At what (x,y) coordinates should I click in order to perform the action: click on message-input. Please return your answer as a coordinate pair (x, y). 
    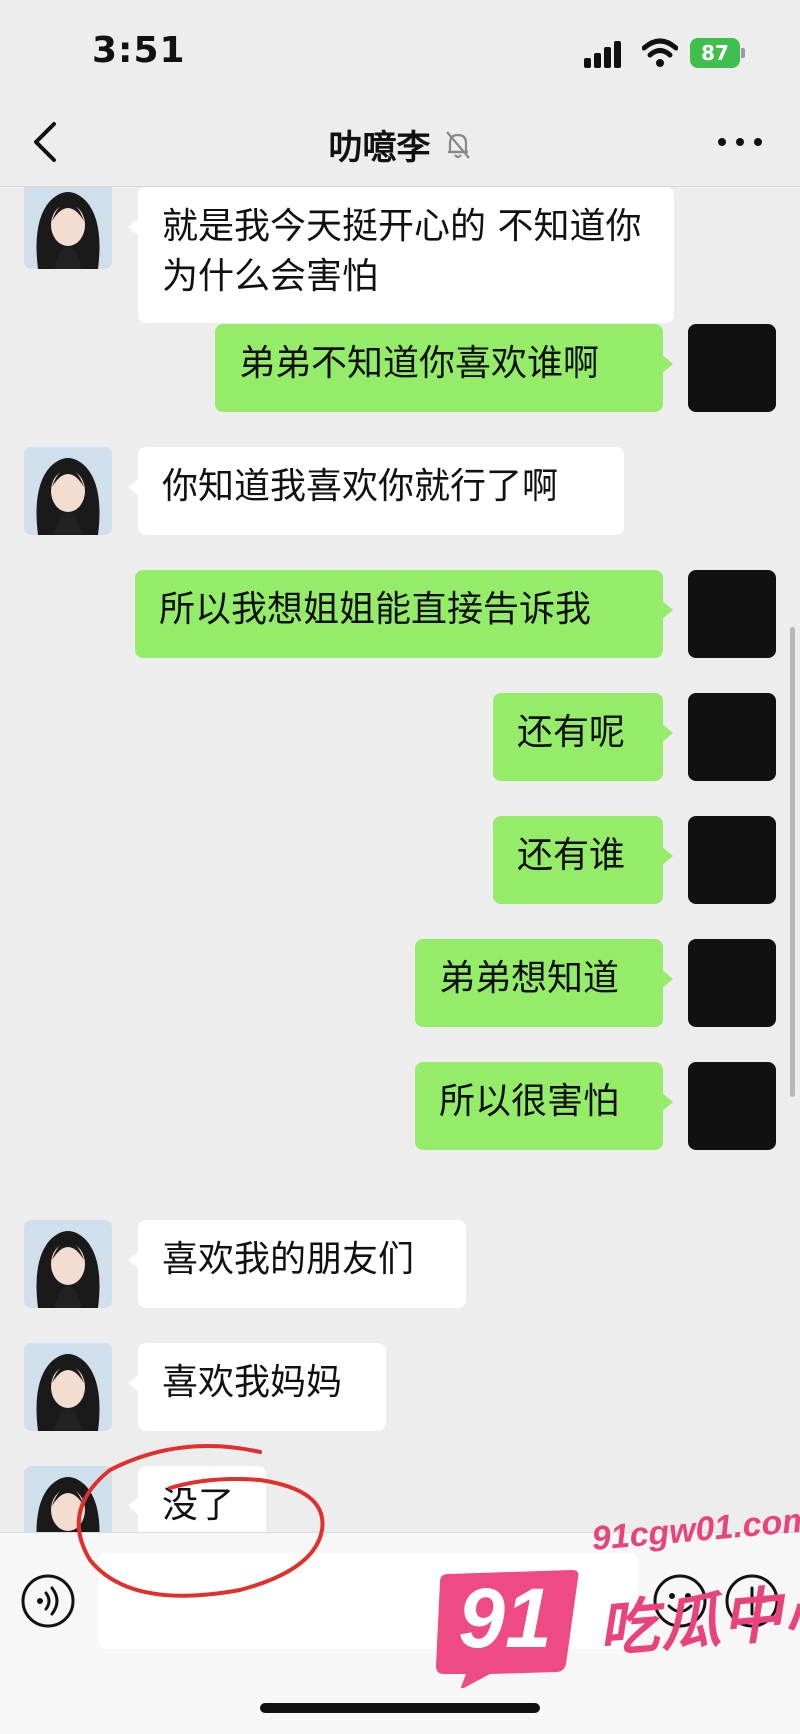
    Looking at the image, I should click on (368, 1601).